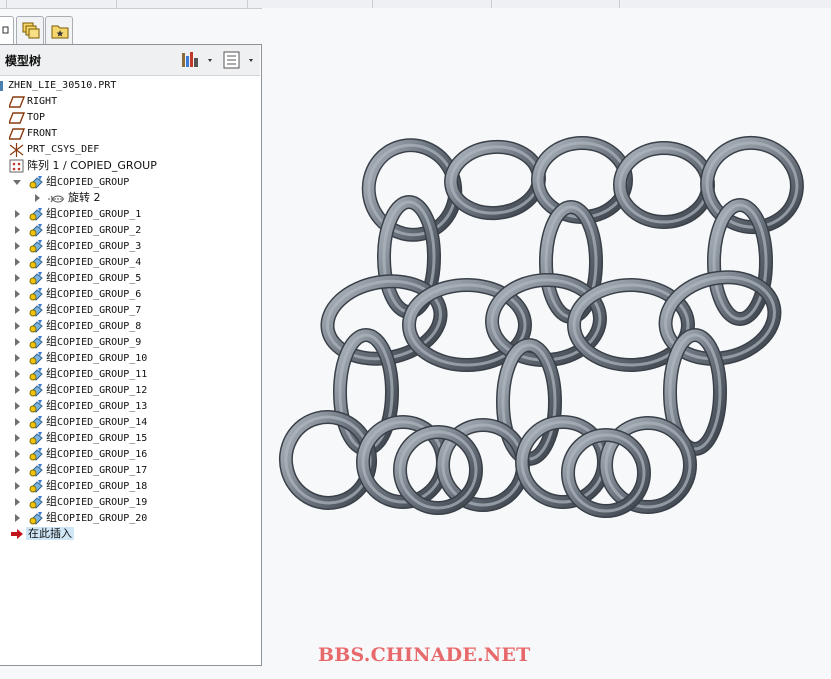  What do you see at coordinates (129, 182) in the screenshot?
I see `tree-item-copied-group: 组COPIED_GROUP` at bounding box center [129, 182].